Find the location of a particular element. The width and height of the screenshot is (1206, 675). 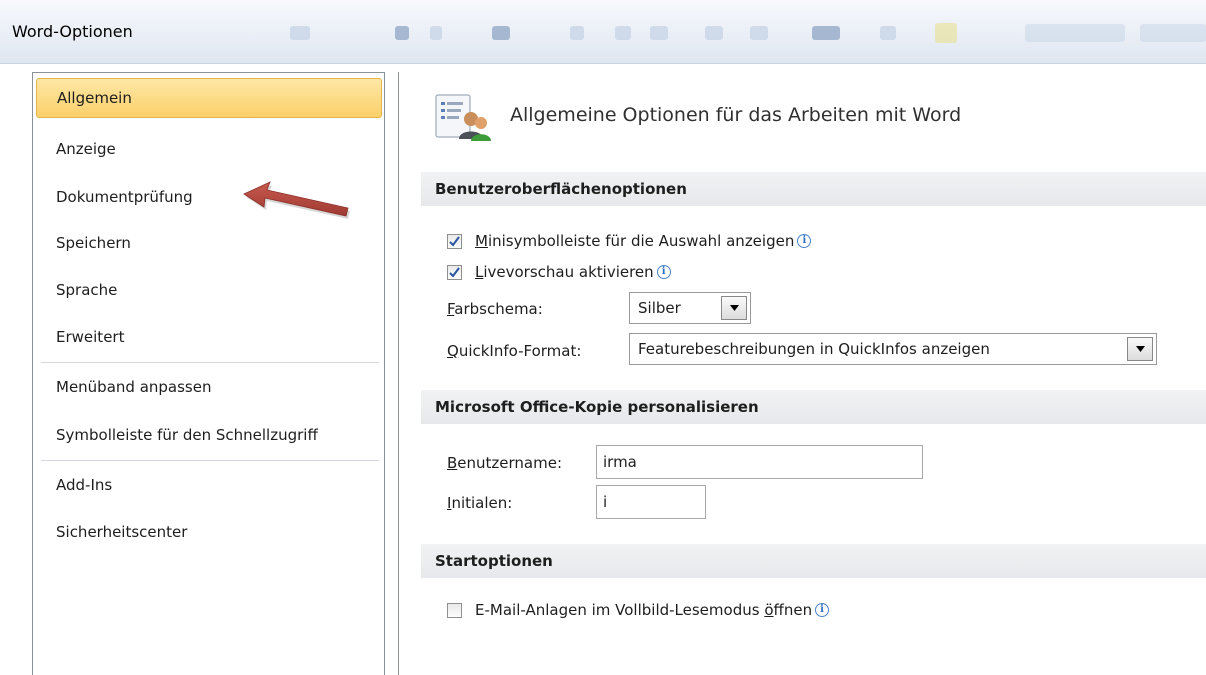

nav-item-sicherheitscenter: Sicherheitscenter is located at coordinates (209, 532).